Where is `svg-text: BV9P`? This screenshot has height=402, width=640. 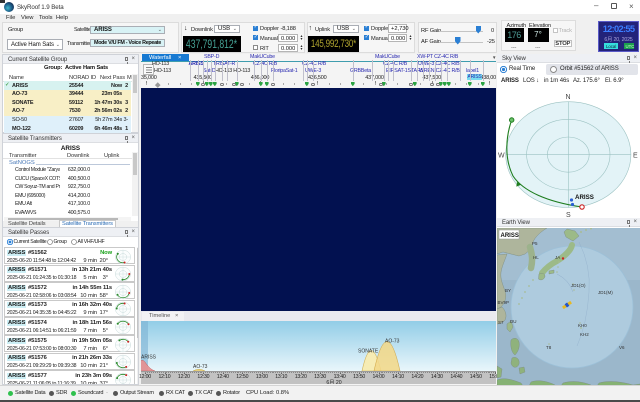
svg-text: BV9P is located at coordinates (504, 302).